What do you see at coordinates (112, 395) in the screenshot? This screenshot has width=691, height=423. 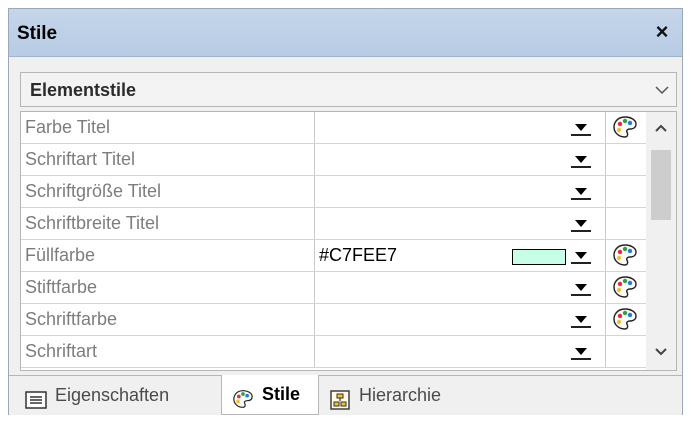 I see `tab-label: Eigenschaften` at bounding box center [112, 395].